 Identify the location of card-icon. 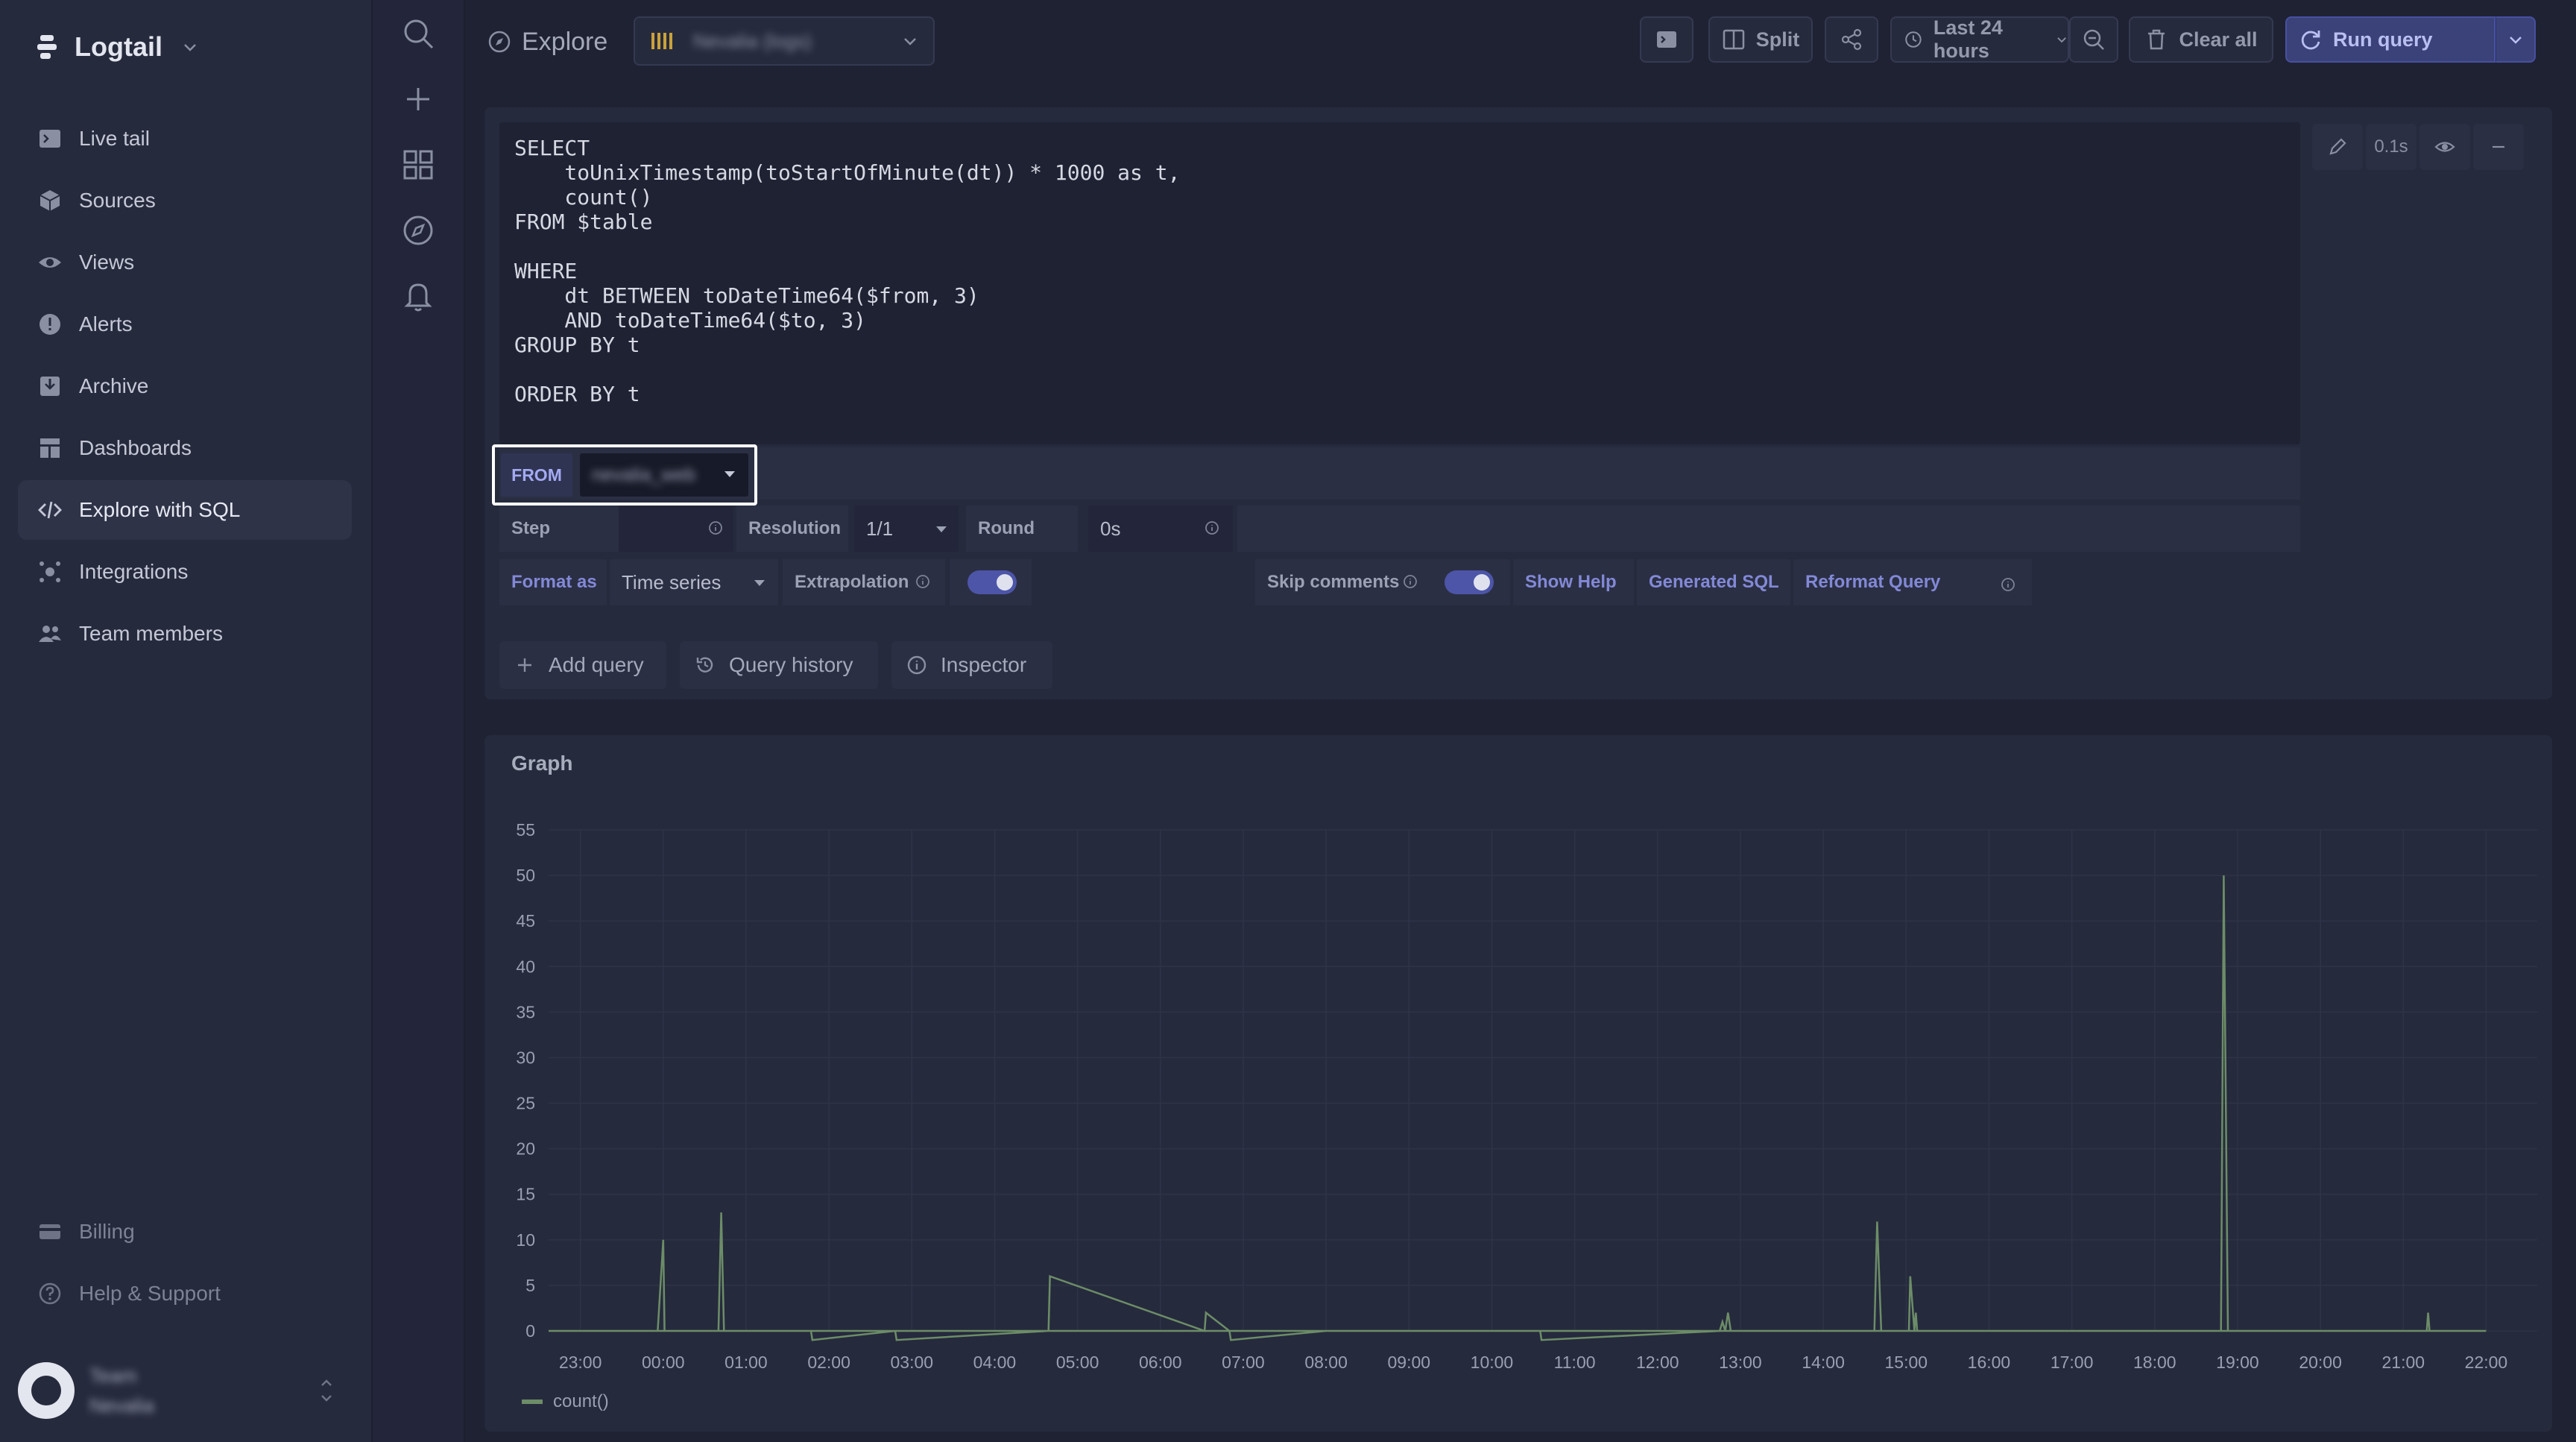
(50, 1231).